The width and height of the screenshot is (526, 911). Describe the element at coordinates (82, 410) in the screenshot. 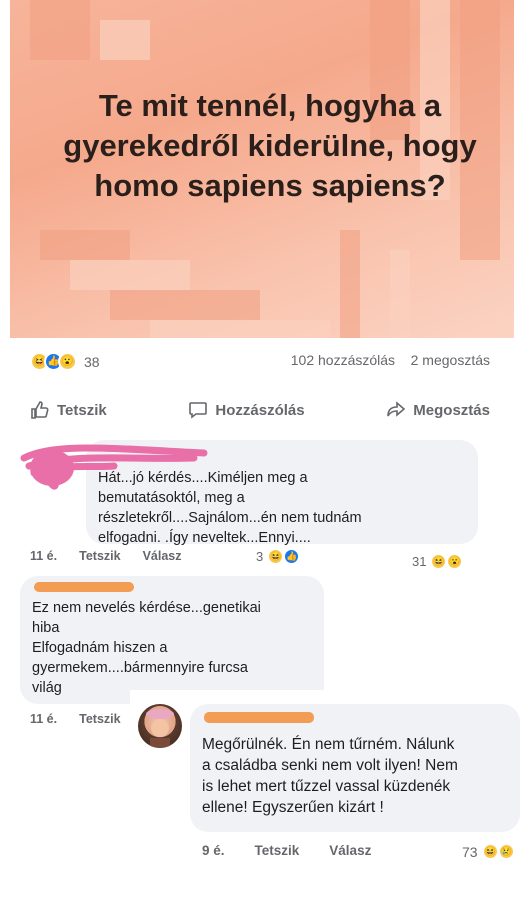

I see `like-button-label: Tetszik` at that location.